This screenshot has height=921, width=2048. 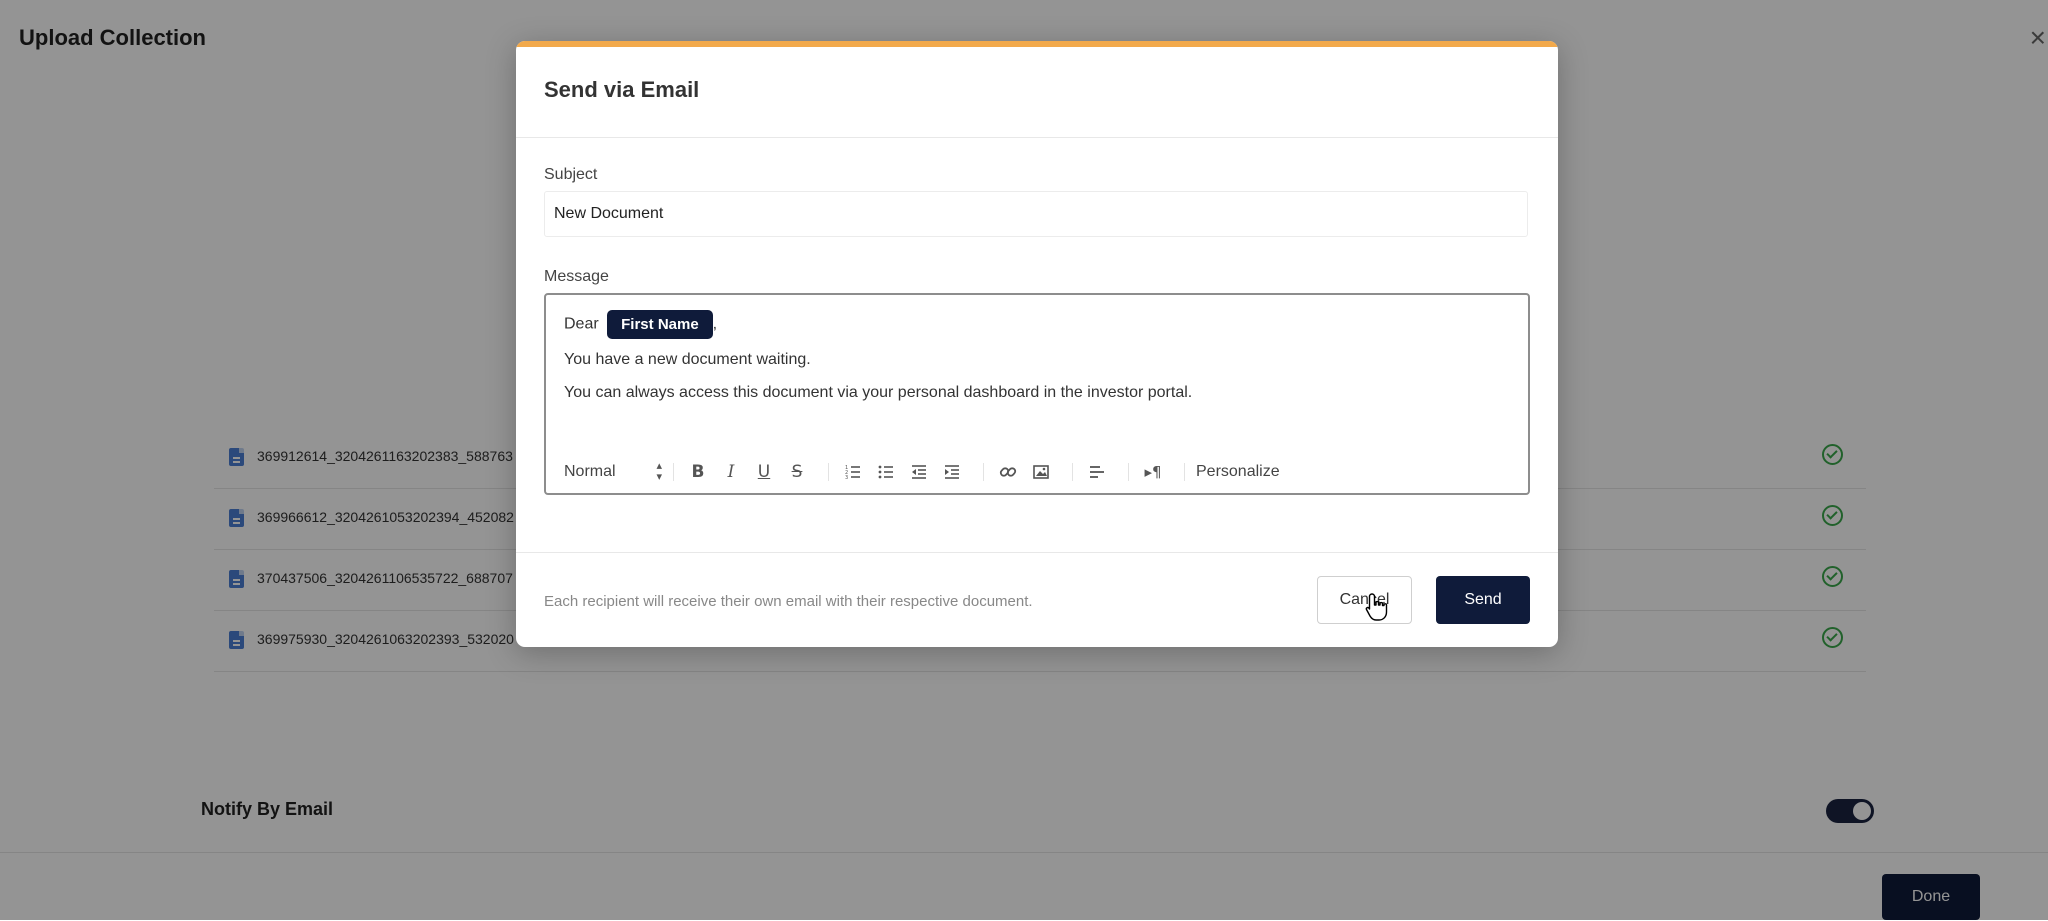 I want to click on bold-icon: B, so click(x=698, y=472).